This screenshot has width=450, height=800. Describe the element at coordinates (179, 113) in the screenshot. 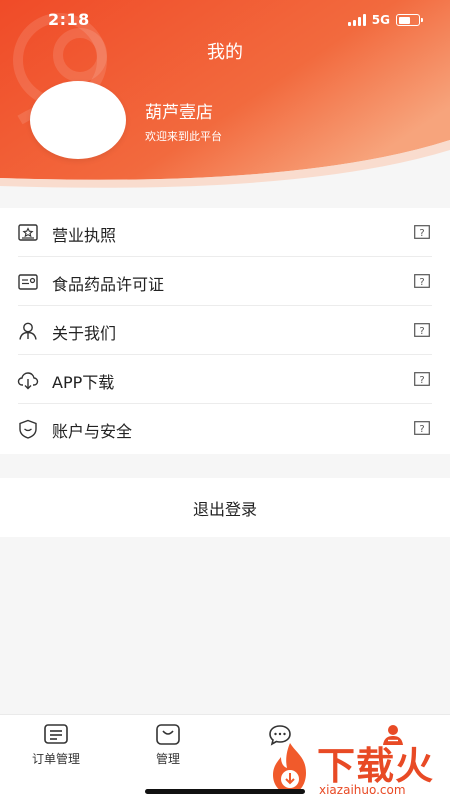

I see `shop-name: 葫芦壹店` at that location.